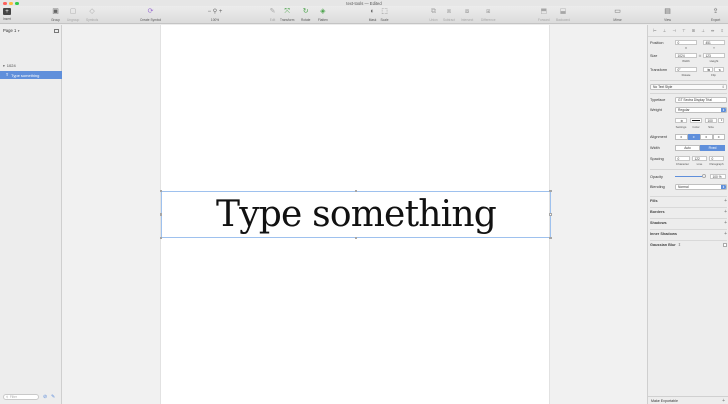 The image size is (728, 404). What do you see at coordinates (53, 397) in the screenshot?
I see `pen-filter-icon: ✎` at bounding box center [53, 397].